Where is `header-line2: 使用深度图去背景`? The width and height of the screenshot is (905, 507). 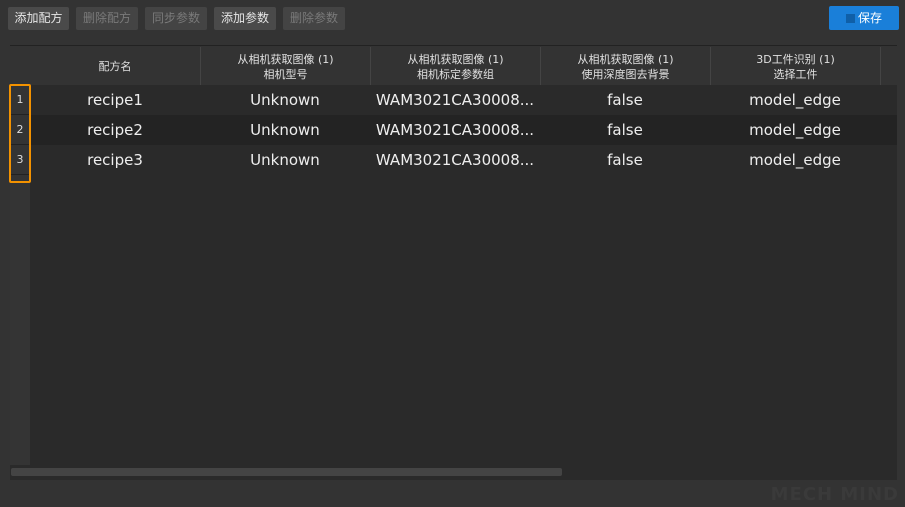
header-line2: 使用深度图去背景 is located at coordinates (625, 74).